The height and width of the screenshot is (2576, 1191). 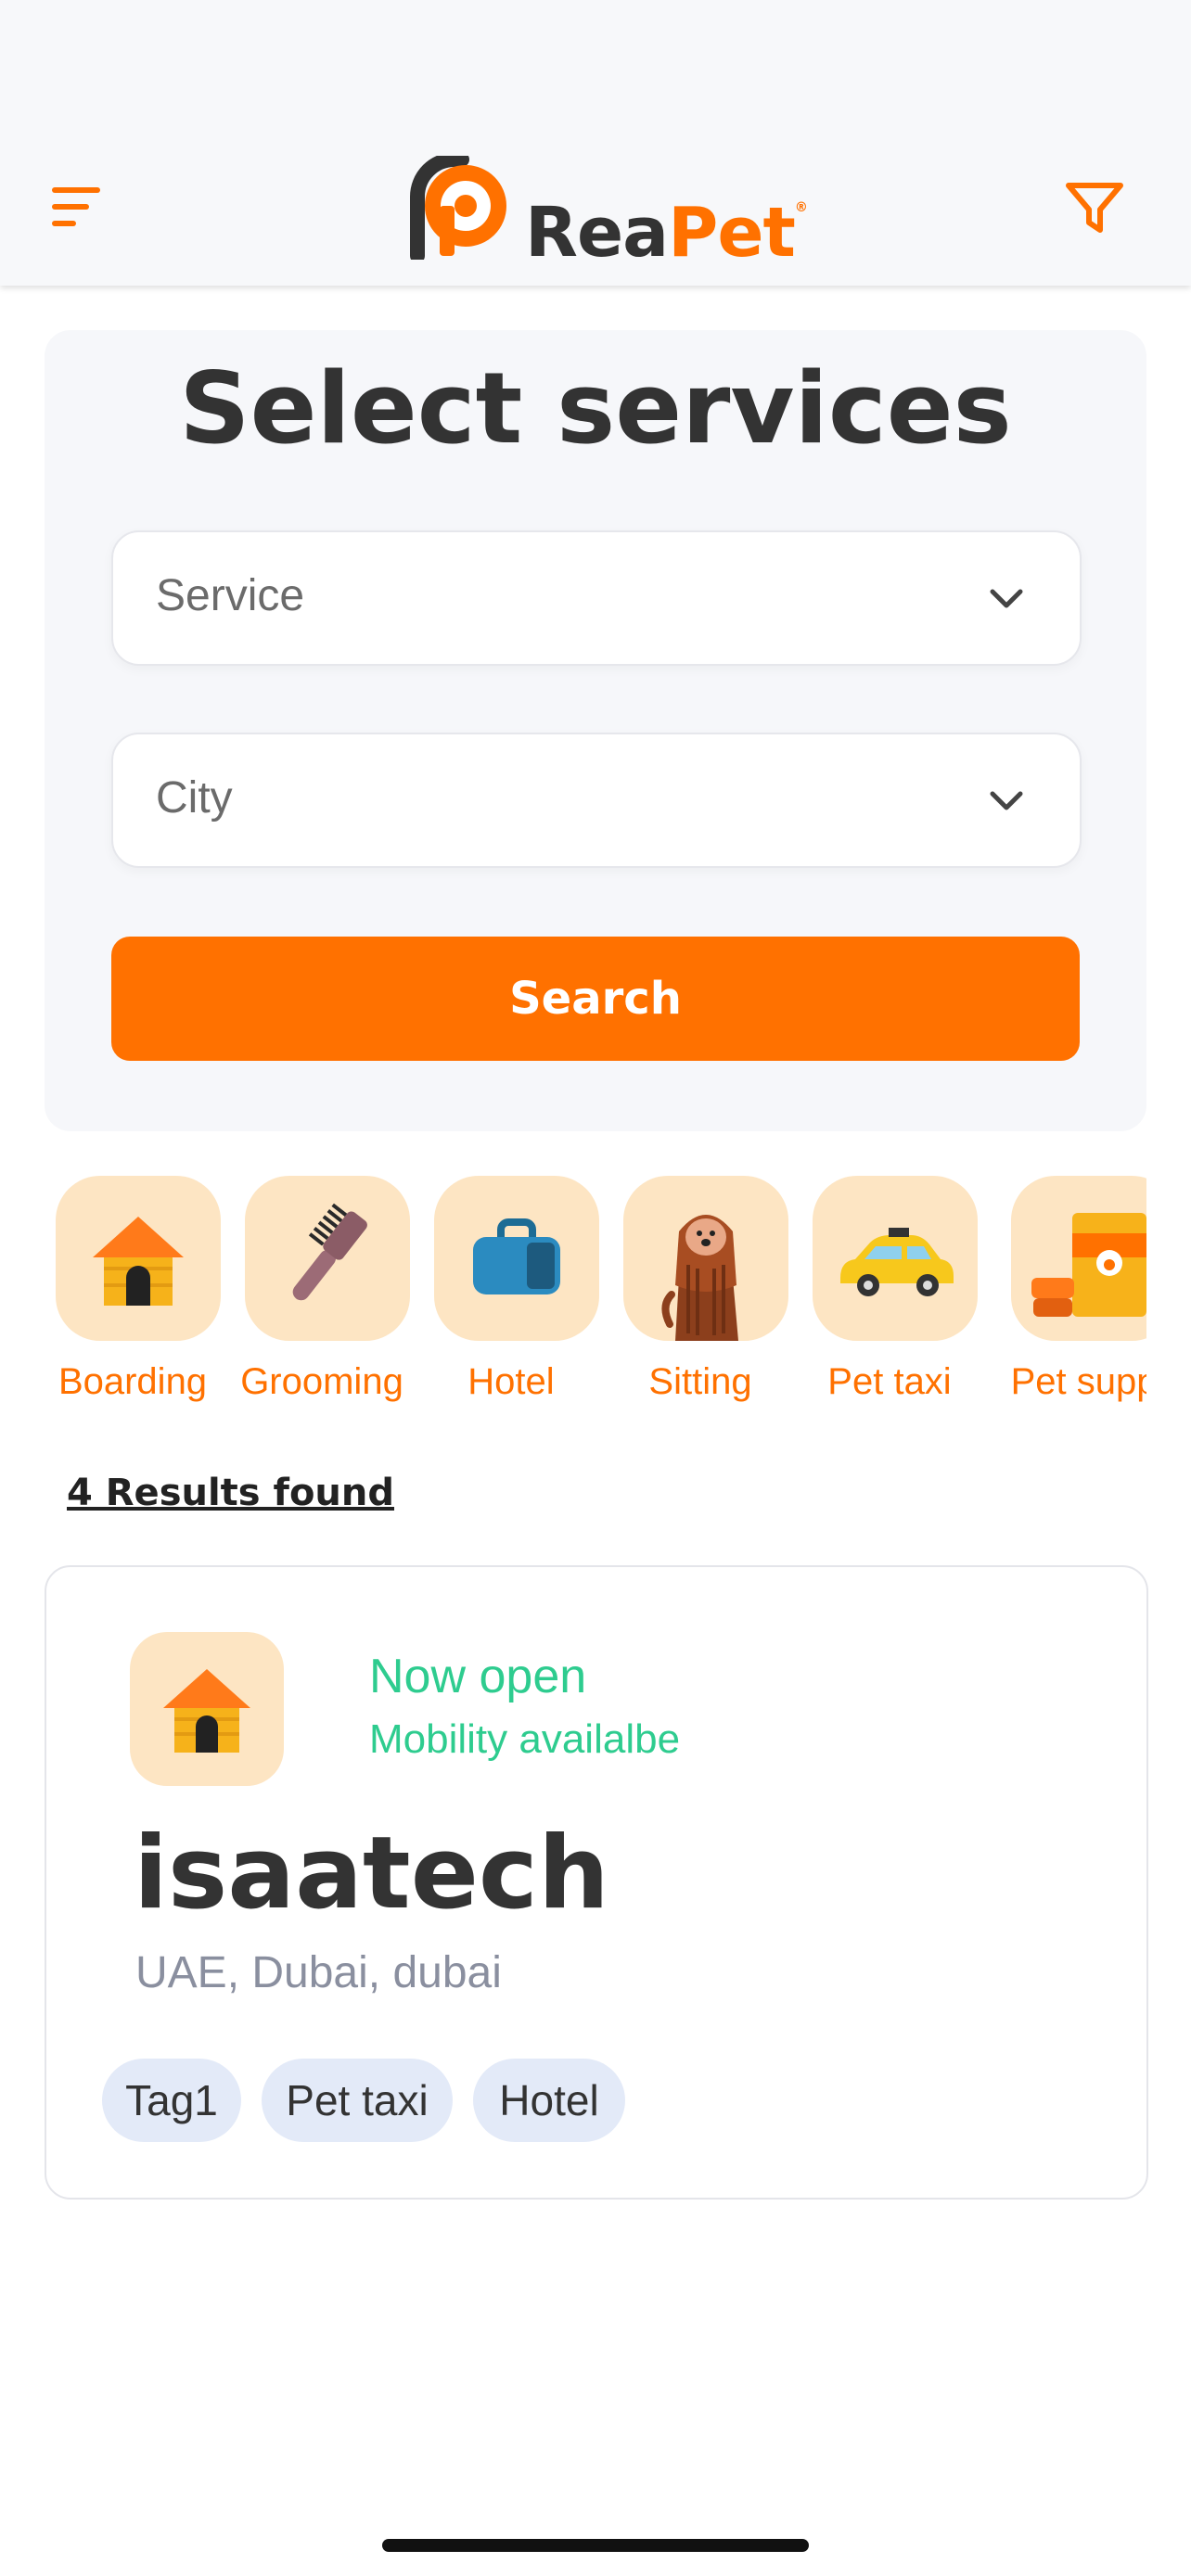 What do you see at coordinates (321, 1381) in the screenshot?
I see `category-label: Grooming` at bounding box center [321, 1381].